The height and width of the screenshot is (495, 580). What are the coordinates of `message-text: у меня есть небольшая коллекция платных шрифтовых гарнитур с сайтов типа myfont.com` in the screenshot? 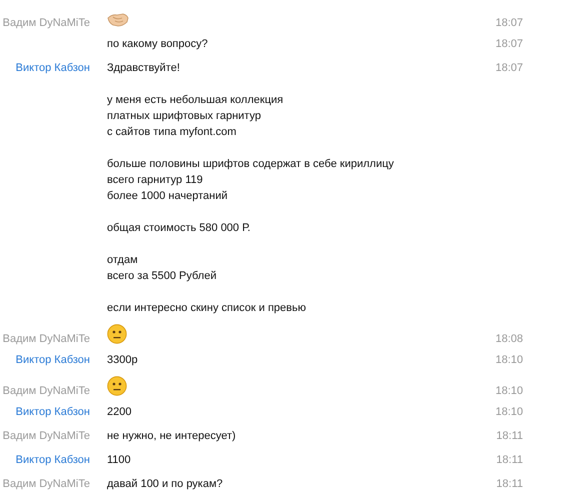 It's located at (195, 116).